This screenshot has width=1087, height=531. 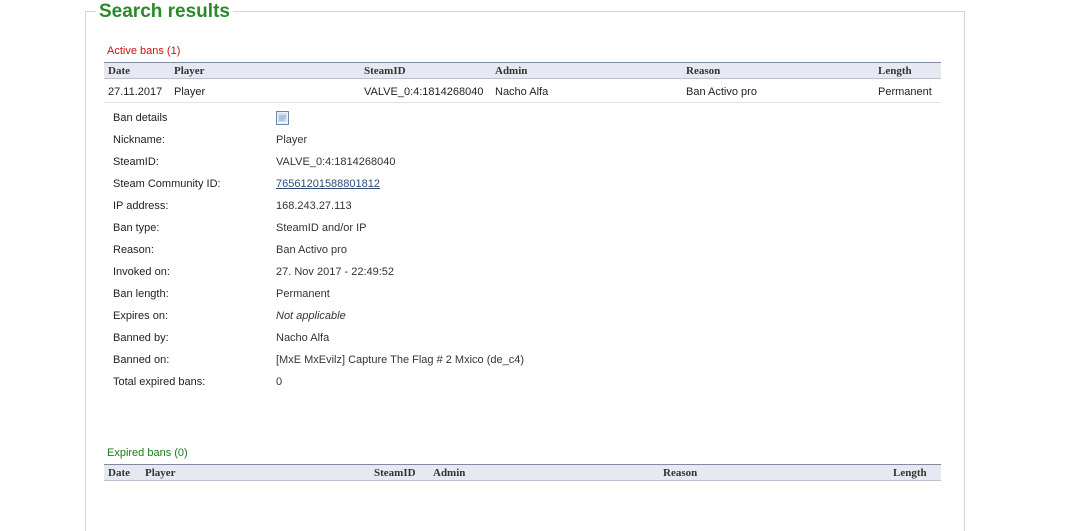 What do you see at coordinates (721, 92) in the screenshot?
I see `cell-reason: Ban Activo pro` at bounding box center [721, 92].